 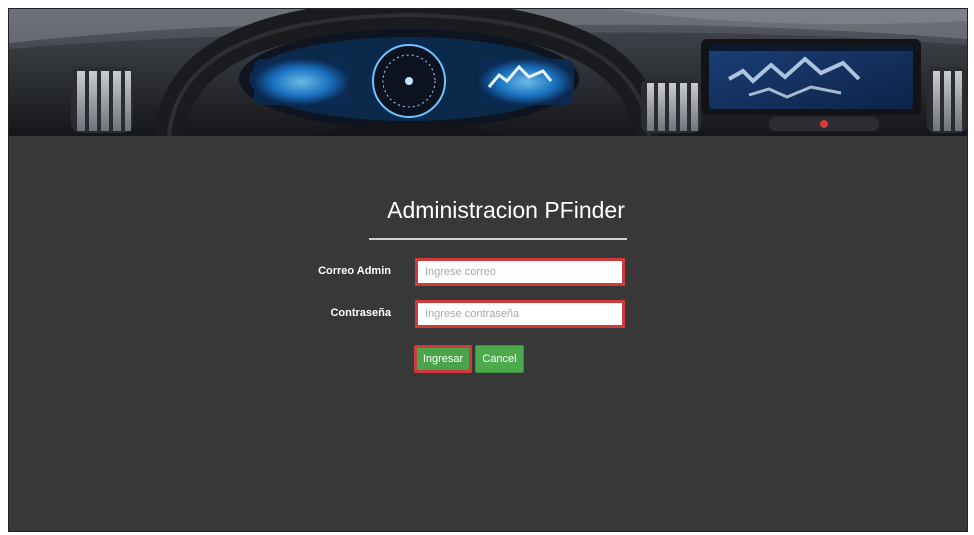 What do you see at coordinates (360, 313) in the screenshot?
I see `password-label: Contraseña` at bounding box center [360, 313].